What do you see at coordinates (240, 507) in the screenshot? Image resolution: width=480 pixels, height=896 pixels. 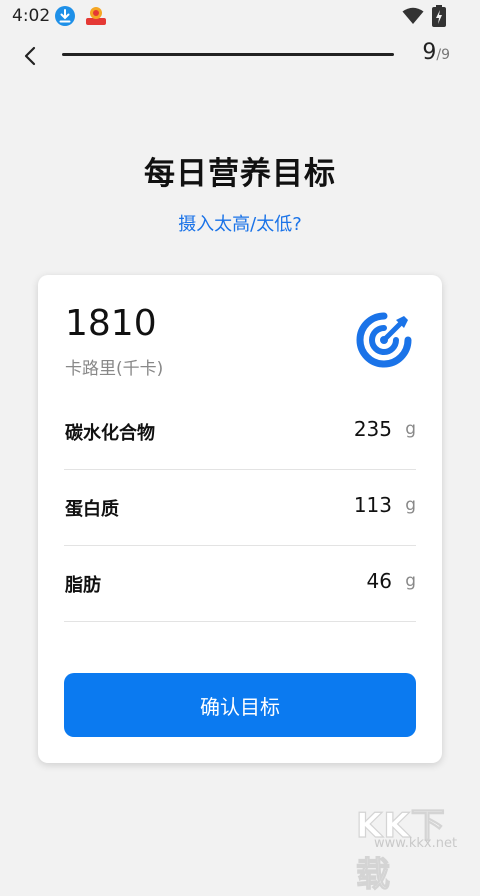 I see `macro-row-protein: 蛋白质 113 g` at bounding box center [240, 507].